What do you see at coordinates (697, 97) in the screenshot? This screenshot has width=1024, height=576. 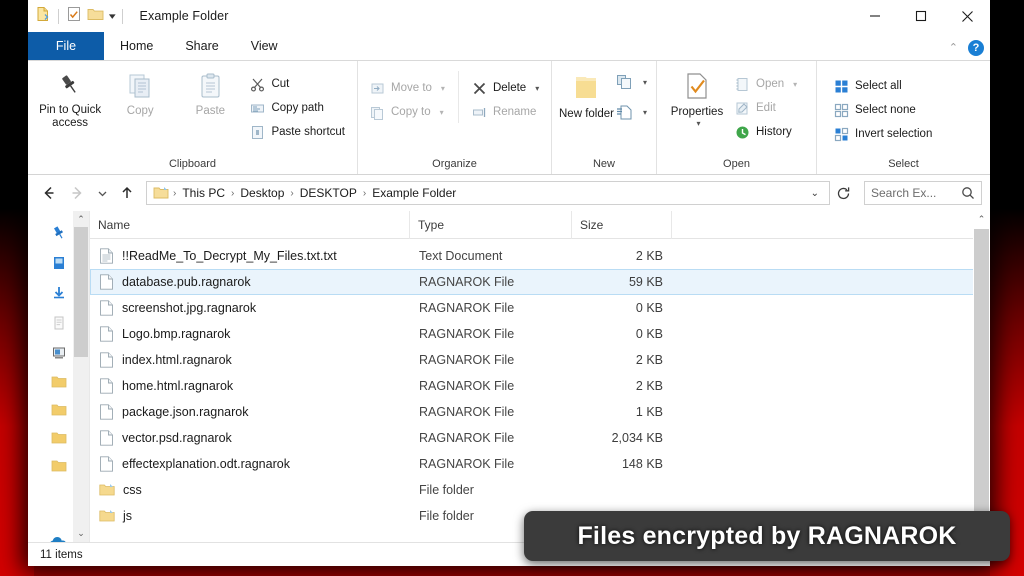 I see `properties-button: Properties ▾` at bounding box center [697, 97].